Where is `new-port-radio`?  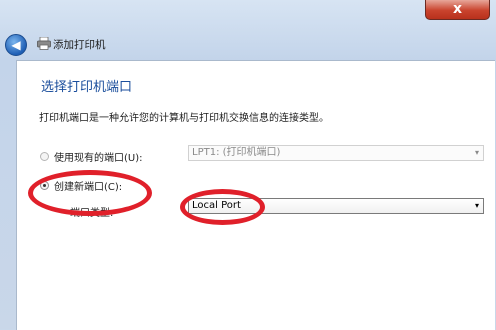 new-port-radio is located at coordinates (44, 185).